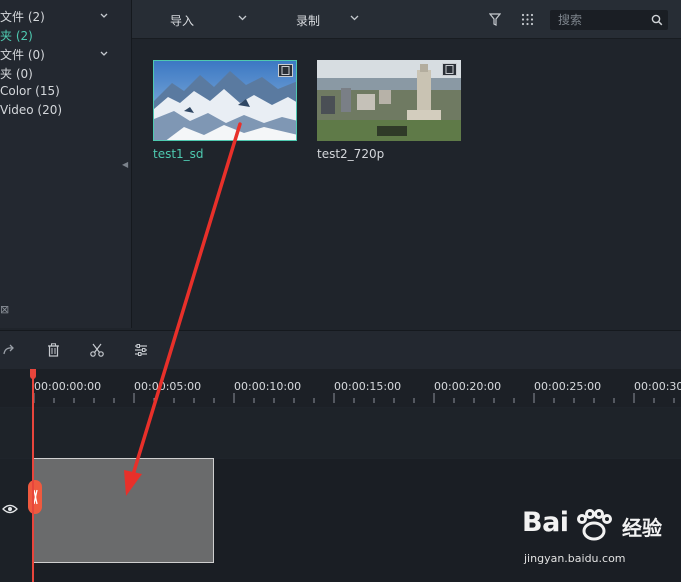  Describe the element at coordinates (594, 525) in the screenshot. I see `baidu-paw-logo-icon` at that location.